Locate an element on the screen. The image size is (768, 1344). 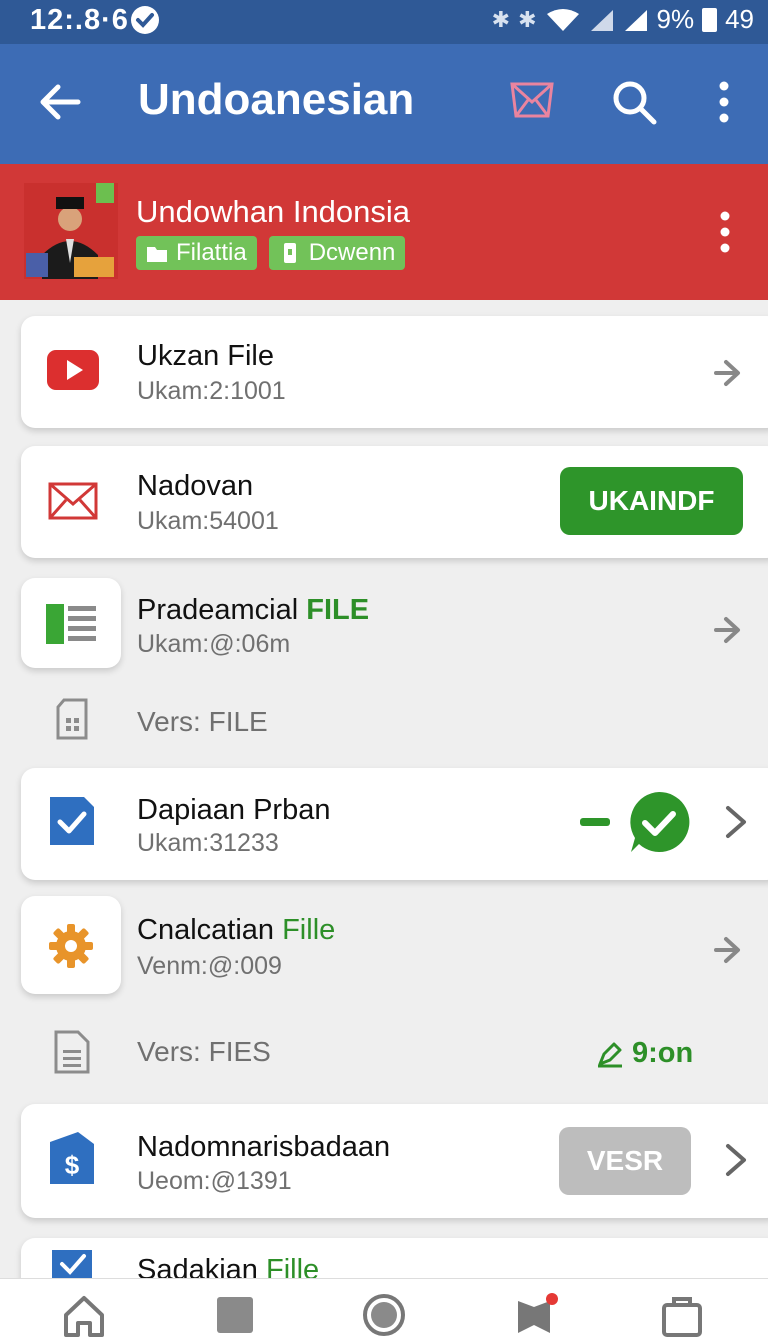
sim-card-icon is located at coordinates (72, 719).